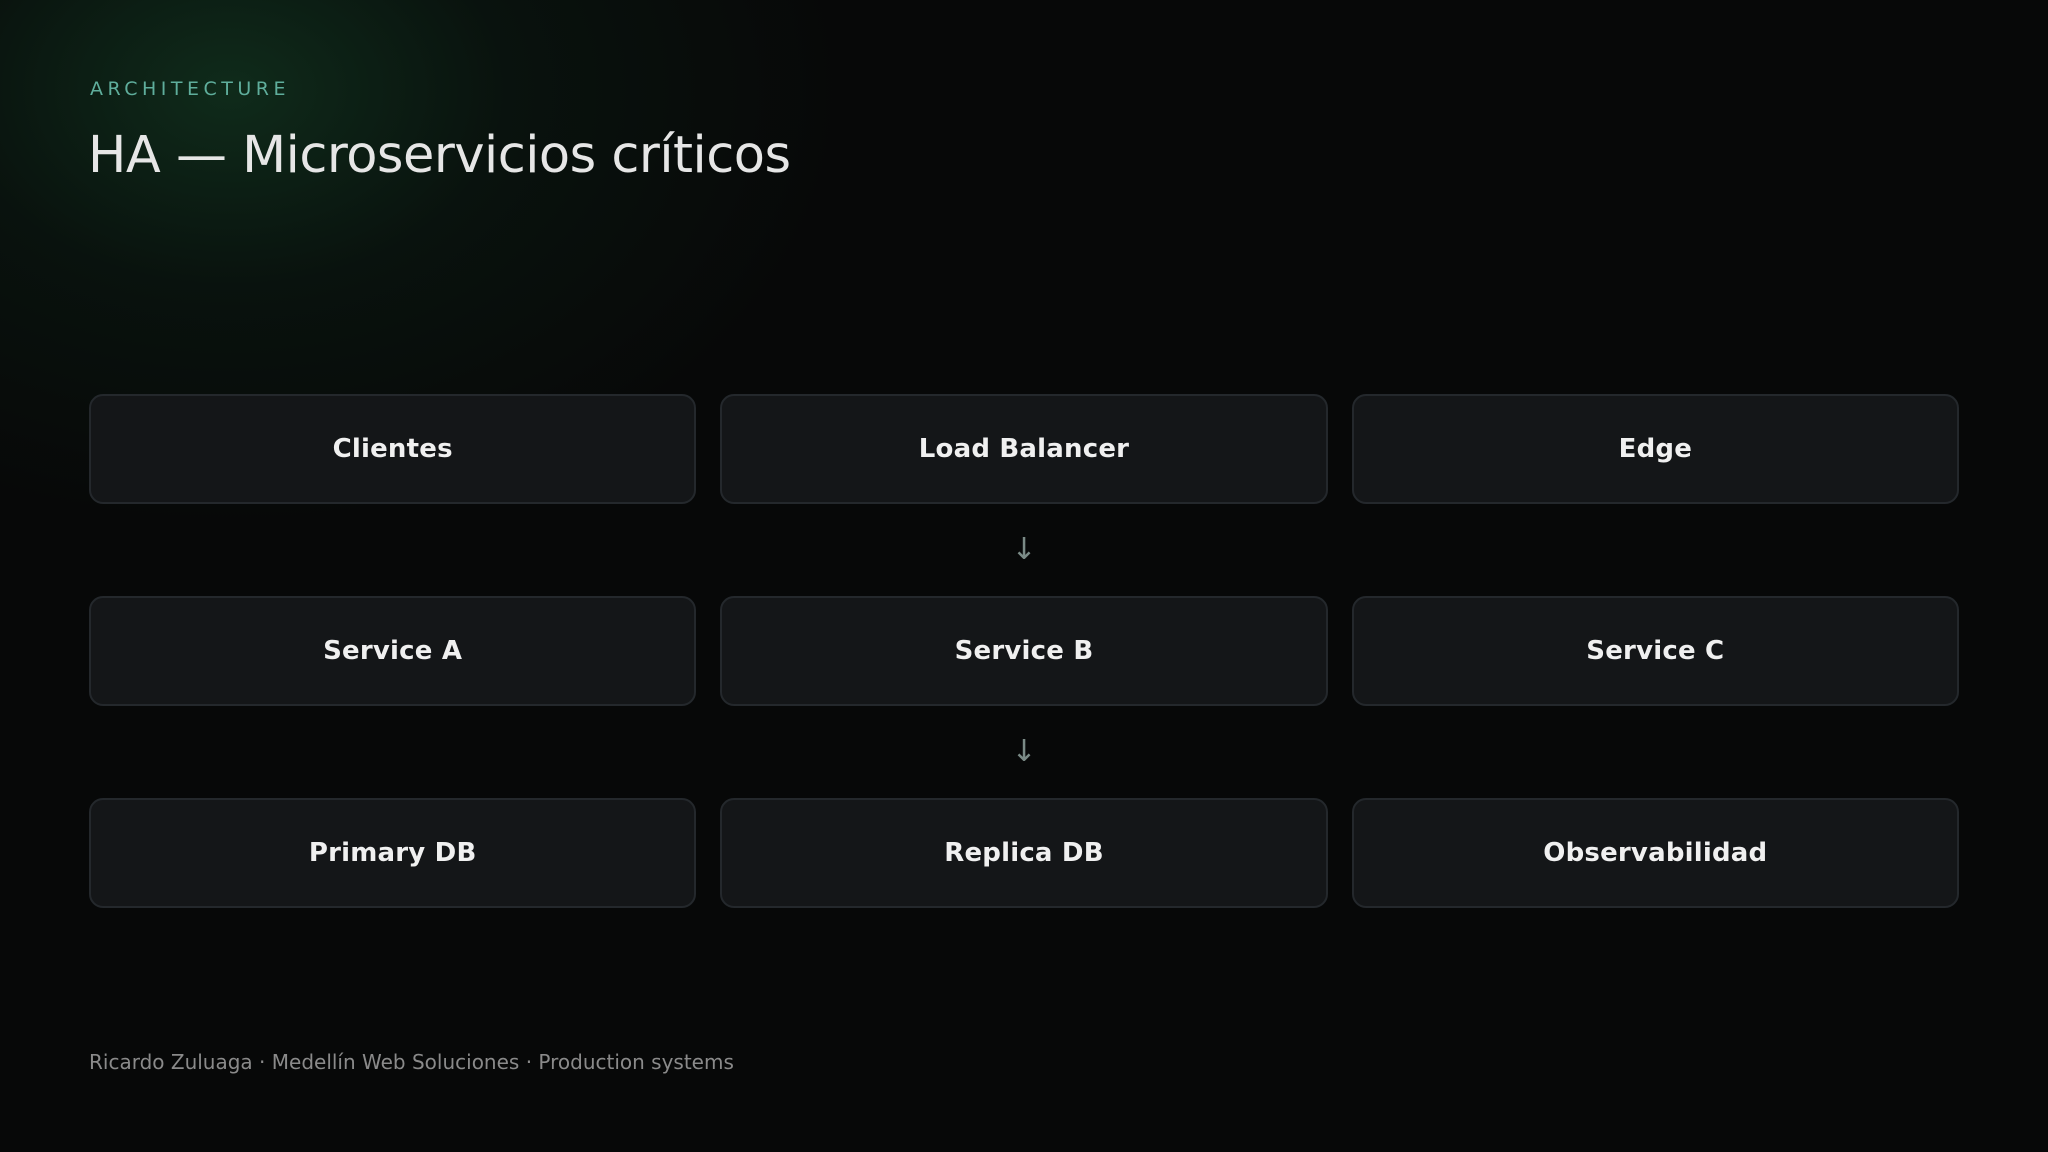  I want to click on node-observabilidad: Observabilidad, so click(1655, 853).